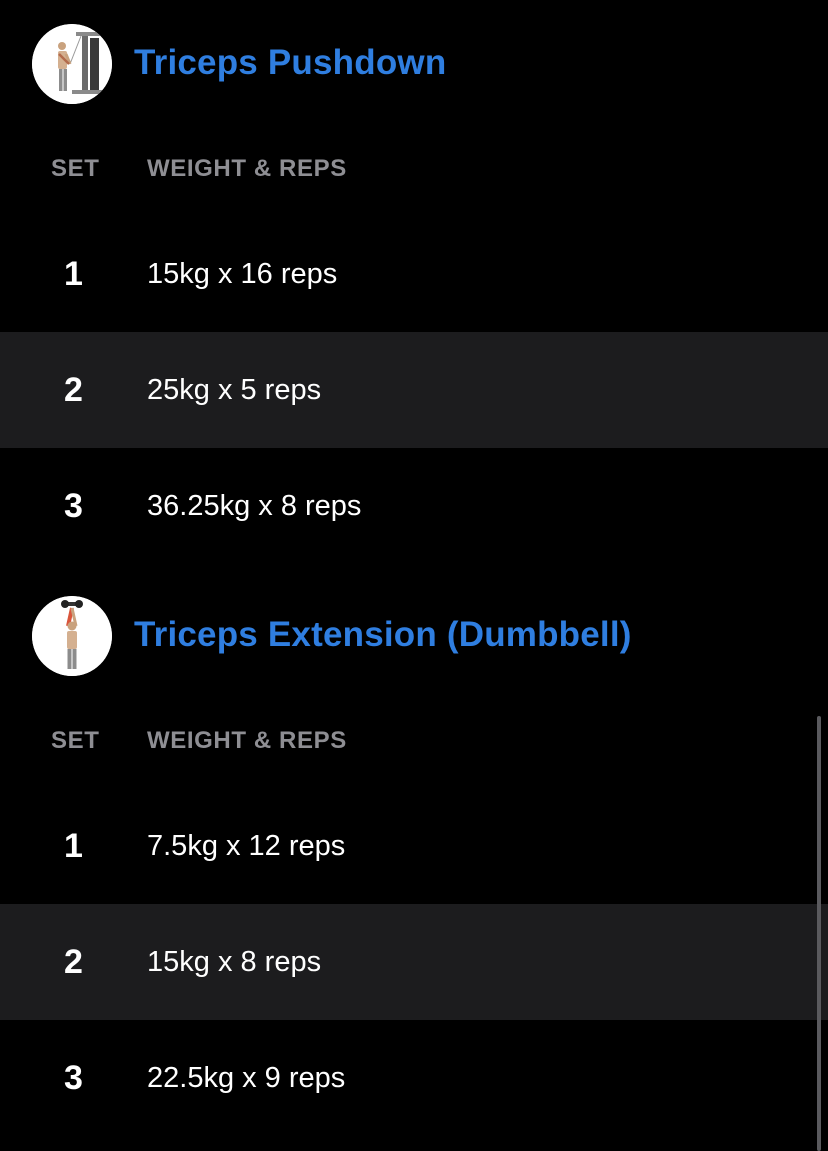  Describe the element at coordinates (254, 506) in the screenshot. I see `set-weight-reps: 36.25kg x 8 reps` at that location.